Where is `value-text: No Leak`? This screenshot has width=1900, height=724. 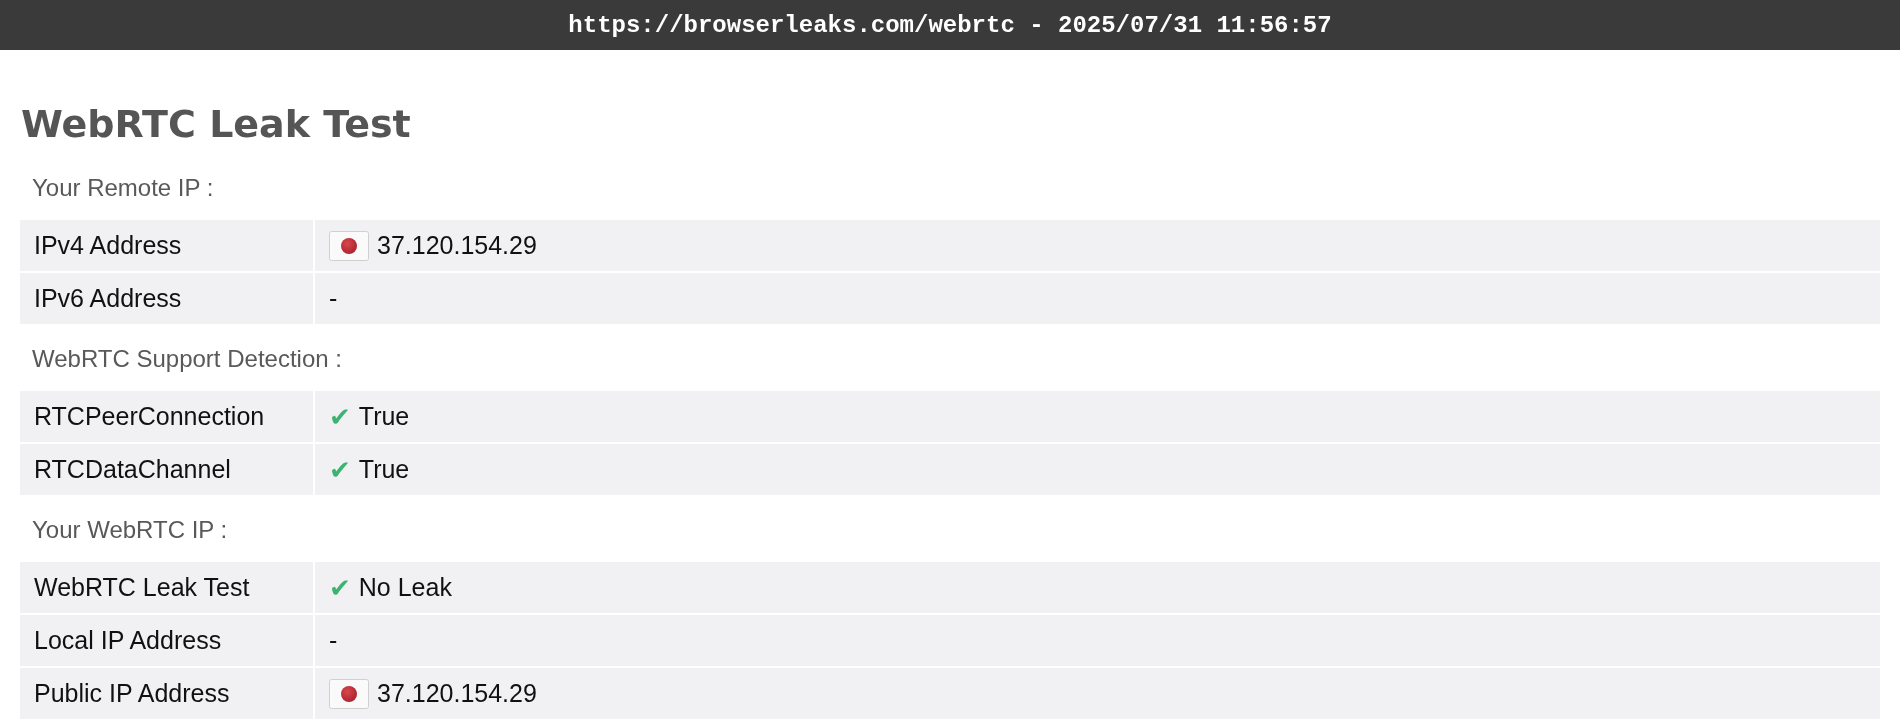 value-text: No Leak is located at coordinates (405, 587).